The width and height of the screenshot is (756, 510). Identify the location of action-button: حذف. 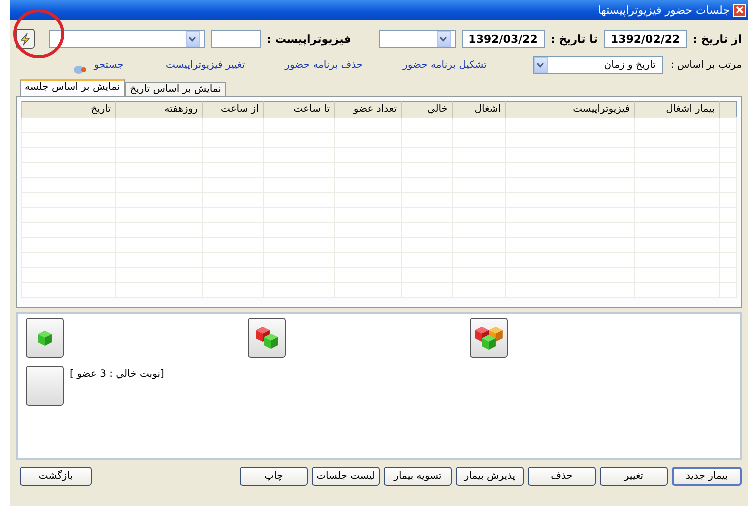
(562, 476).